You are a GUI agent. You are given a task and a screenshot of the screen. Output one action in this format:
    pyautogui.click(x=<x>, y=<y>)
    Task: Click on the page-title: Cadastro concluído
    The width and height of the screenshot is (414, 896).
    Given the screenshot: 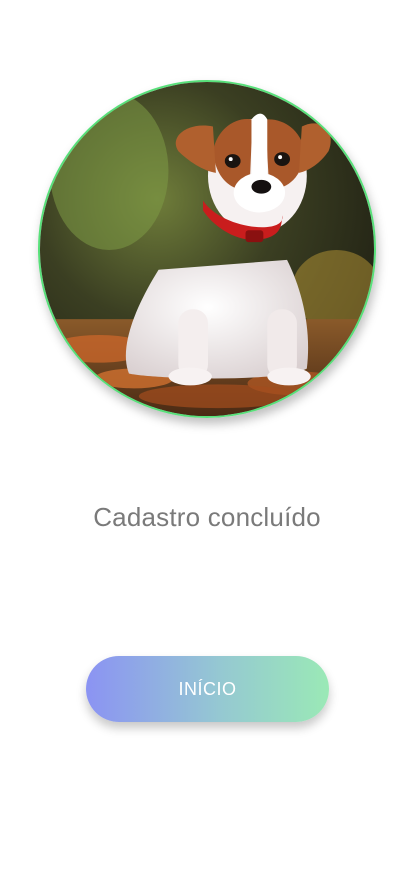 What is the action you would take?
    pyautogui.click(x=207, y=517)
    